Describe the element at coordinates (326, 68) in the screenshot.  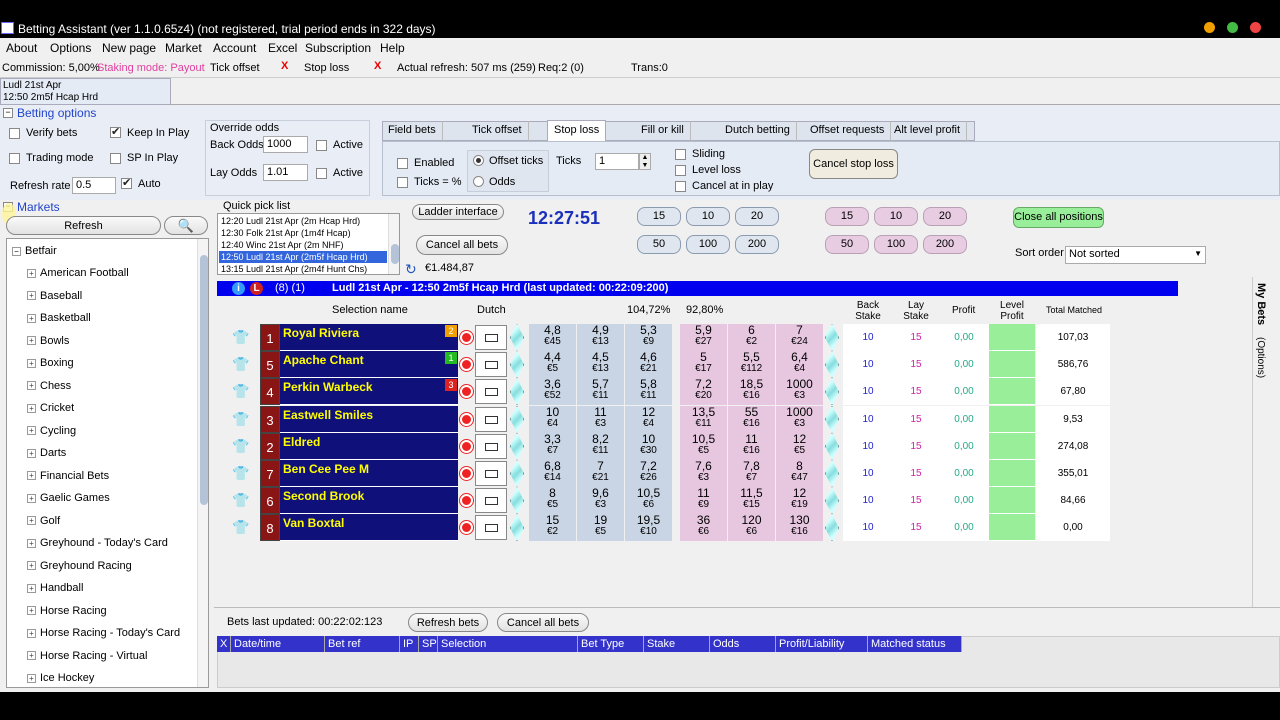
I see `stop-loss-status: Stop loss` at that location.